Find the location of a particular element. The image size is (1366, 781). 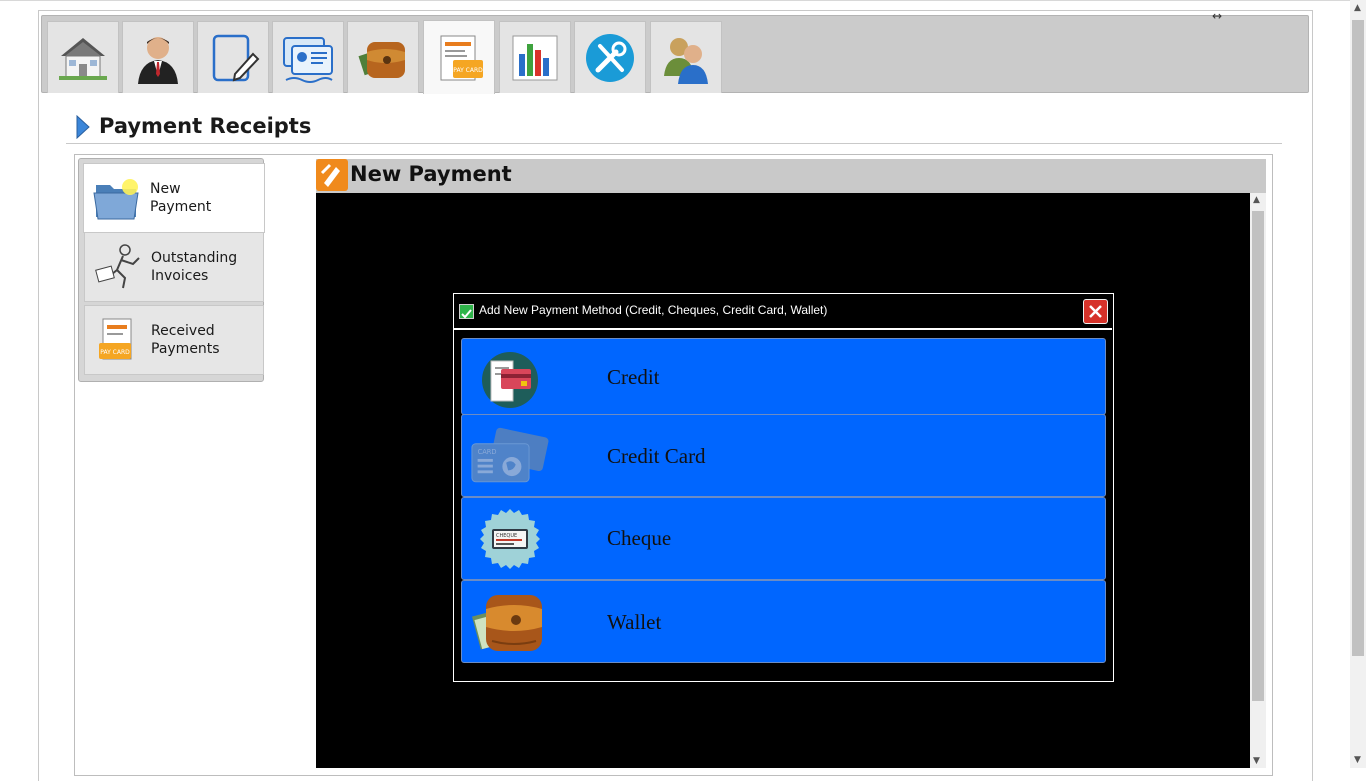

resize-handle-icon: ↔ is located at coordinates (1217, 16).